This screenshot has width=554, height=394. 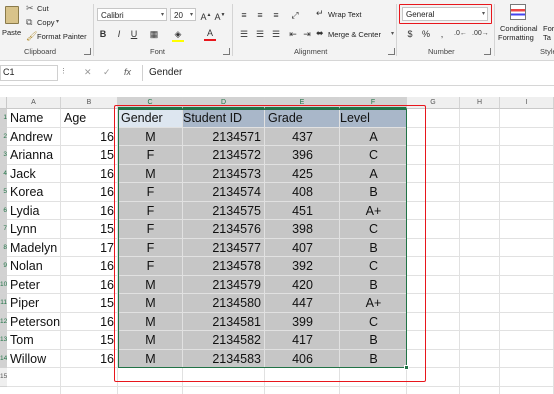 What do you see at coordinates (3, 377) in the screenshot?
I see `row-header-15: 15` at bounding box center [3, 377].